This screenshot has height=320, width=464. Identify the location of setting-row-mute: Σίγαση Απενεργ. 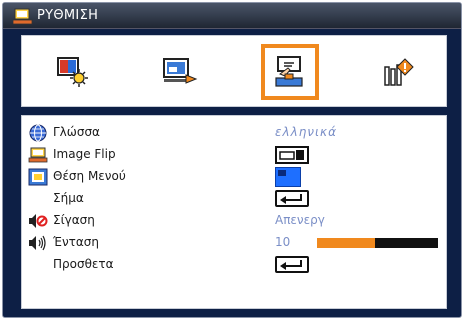
(234, 221).